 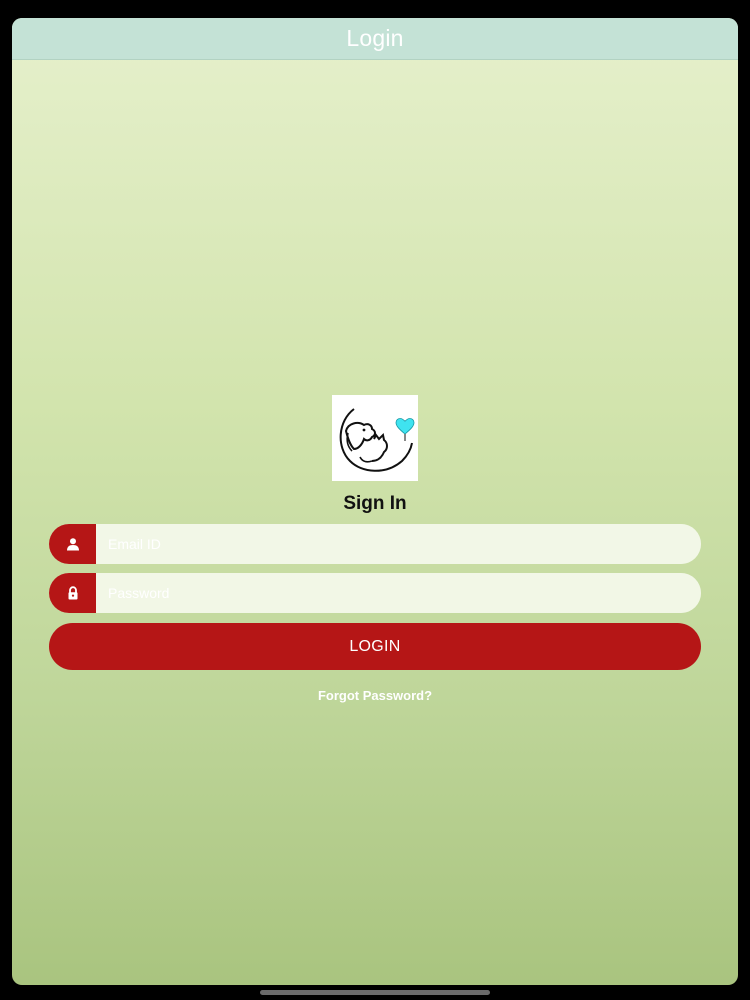 I want to click on password-field, so click(x=375, y=593).